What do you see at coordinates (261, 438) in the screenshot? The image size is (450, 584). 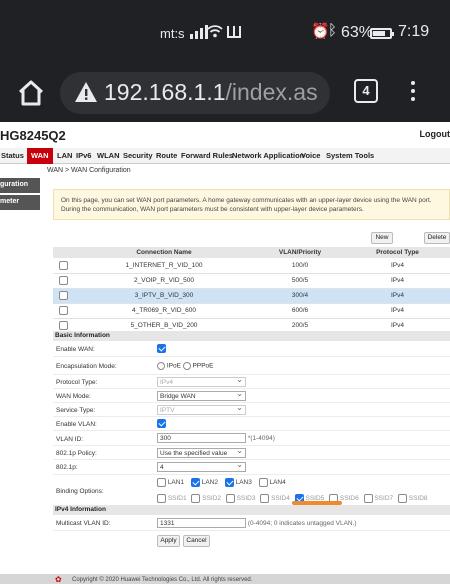 I see `vlan-id-hint: *(1-4094)` at bounding box center [261, 438].